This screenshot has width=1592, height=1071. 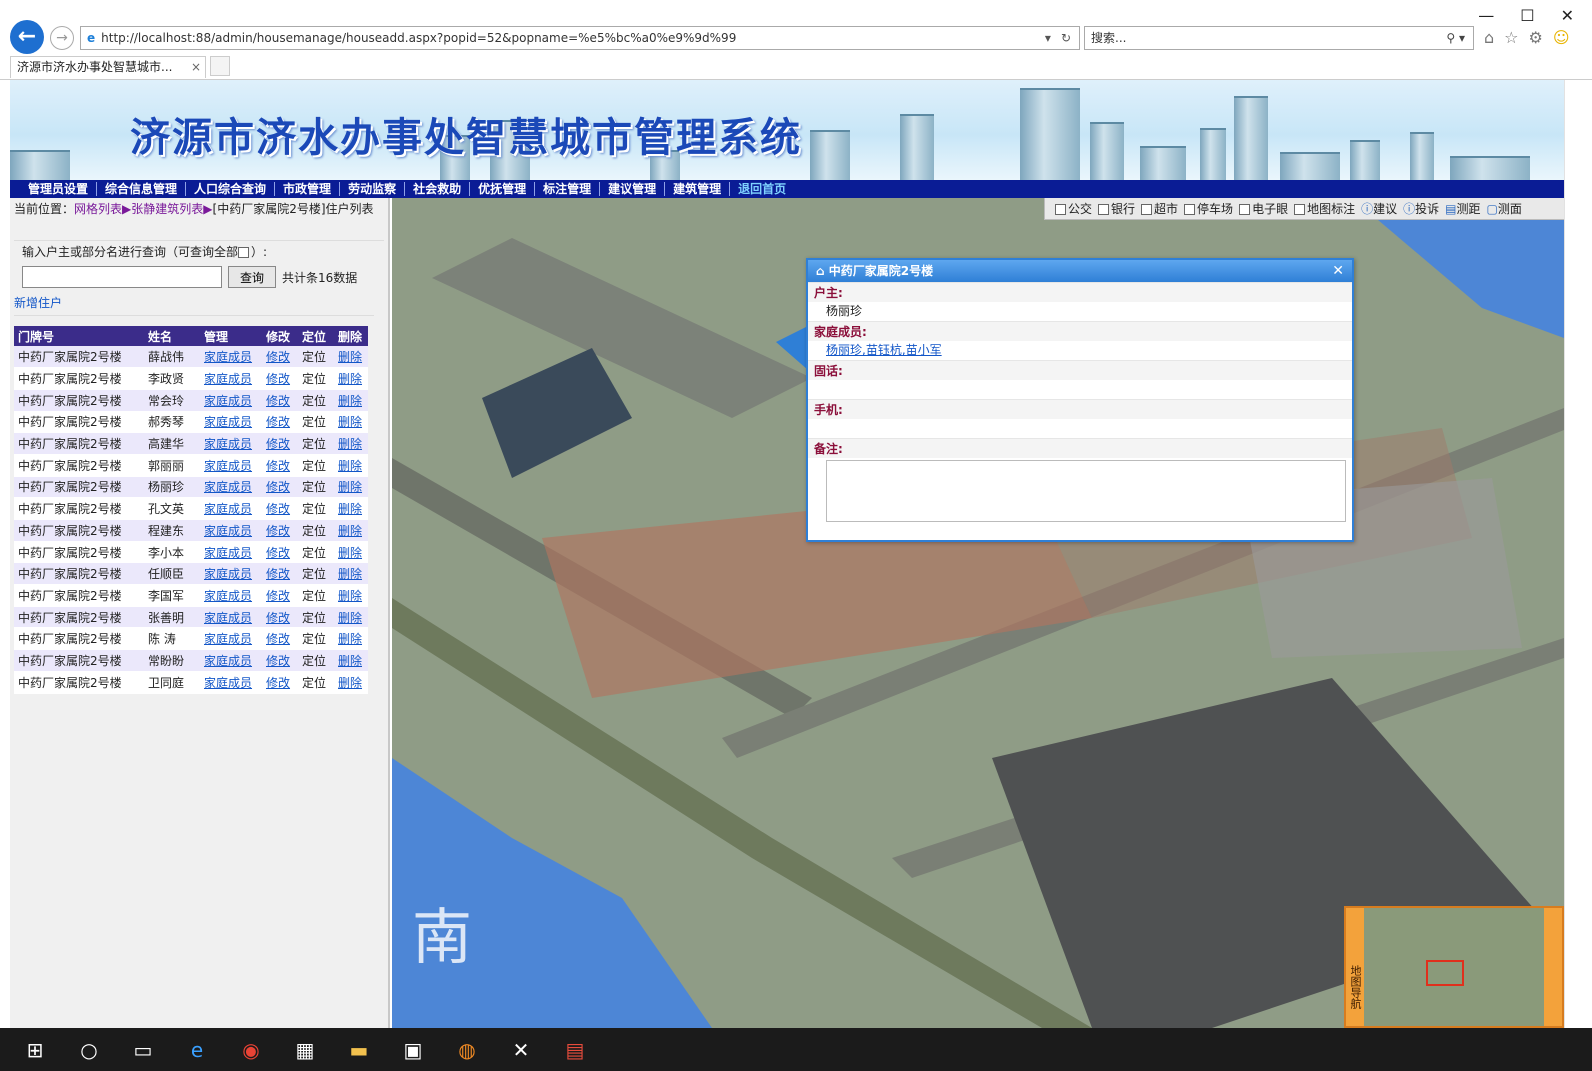 I want to click on complain-button: ⓘ投诉, so click(x=1421, y=208).